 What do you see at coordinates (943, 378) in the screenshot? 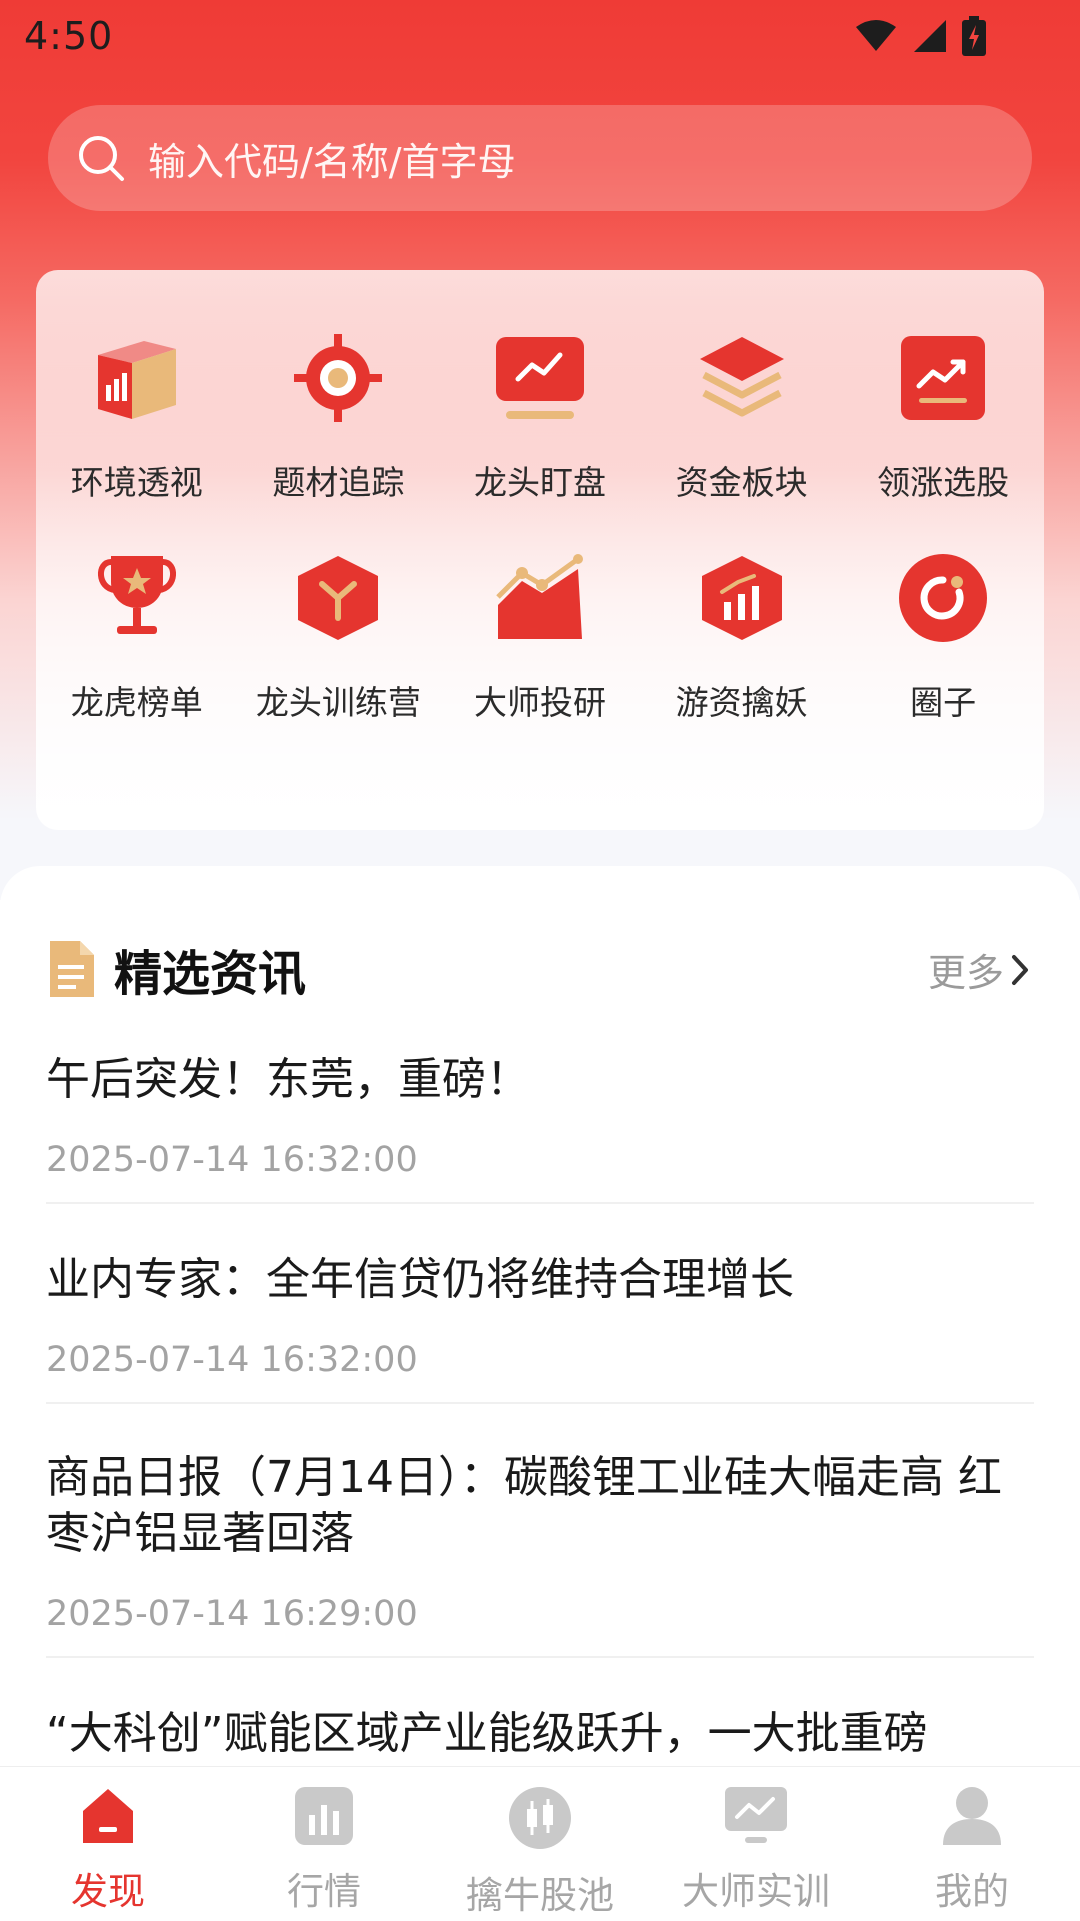
I see `trend-up-icon` at bounding box center [943, 378].